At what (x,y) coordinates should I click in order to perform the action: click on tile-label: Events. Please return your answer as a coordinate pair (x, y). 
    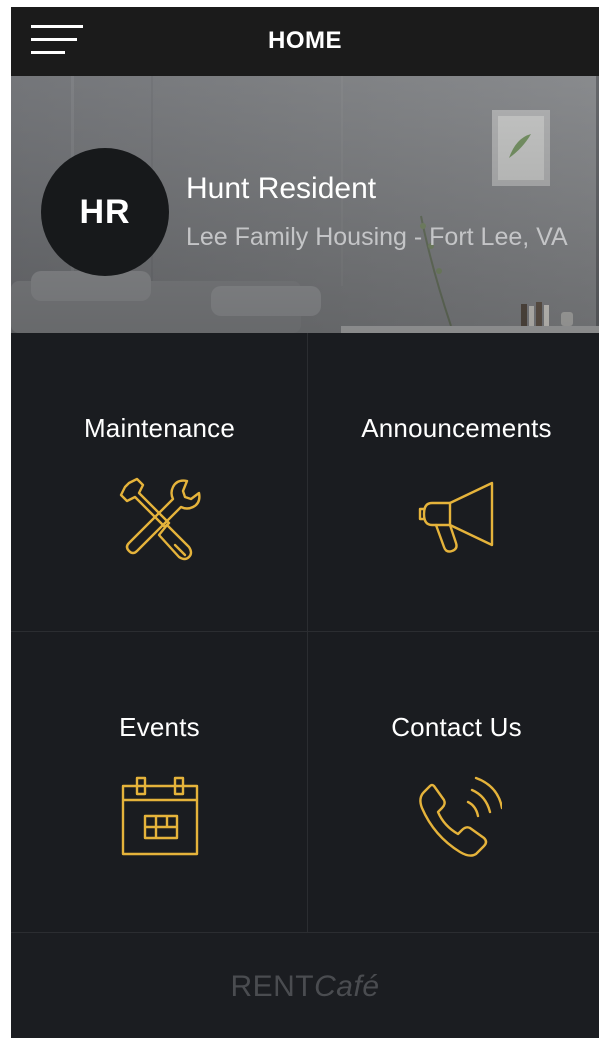
    Looking at the image, I should click on (159, 727).